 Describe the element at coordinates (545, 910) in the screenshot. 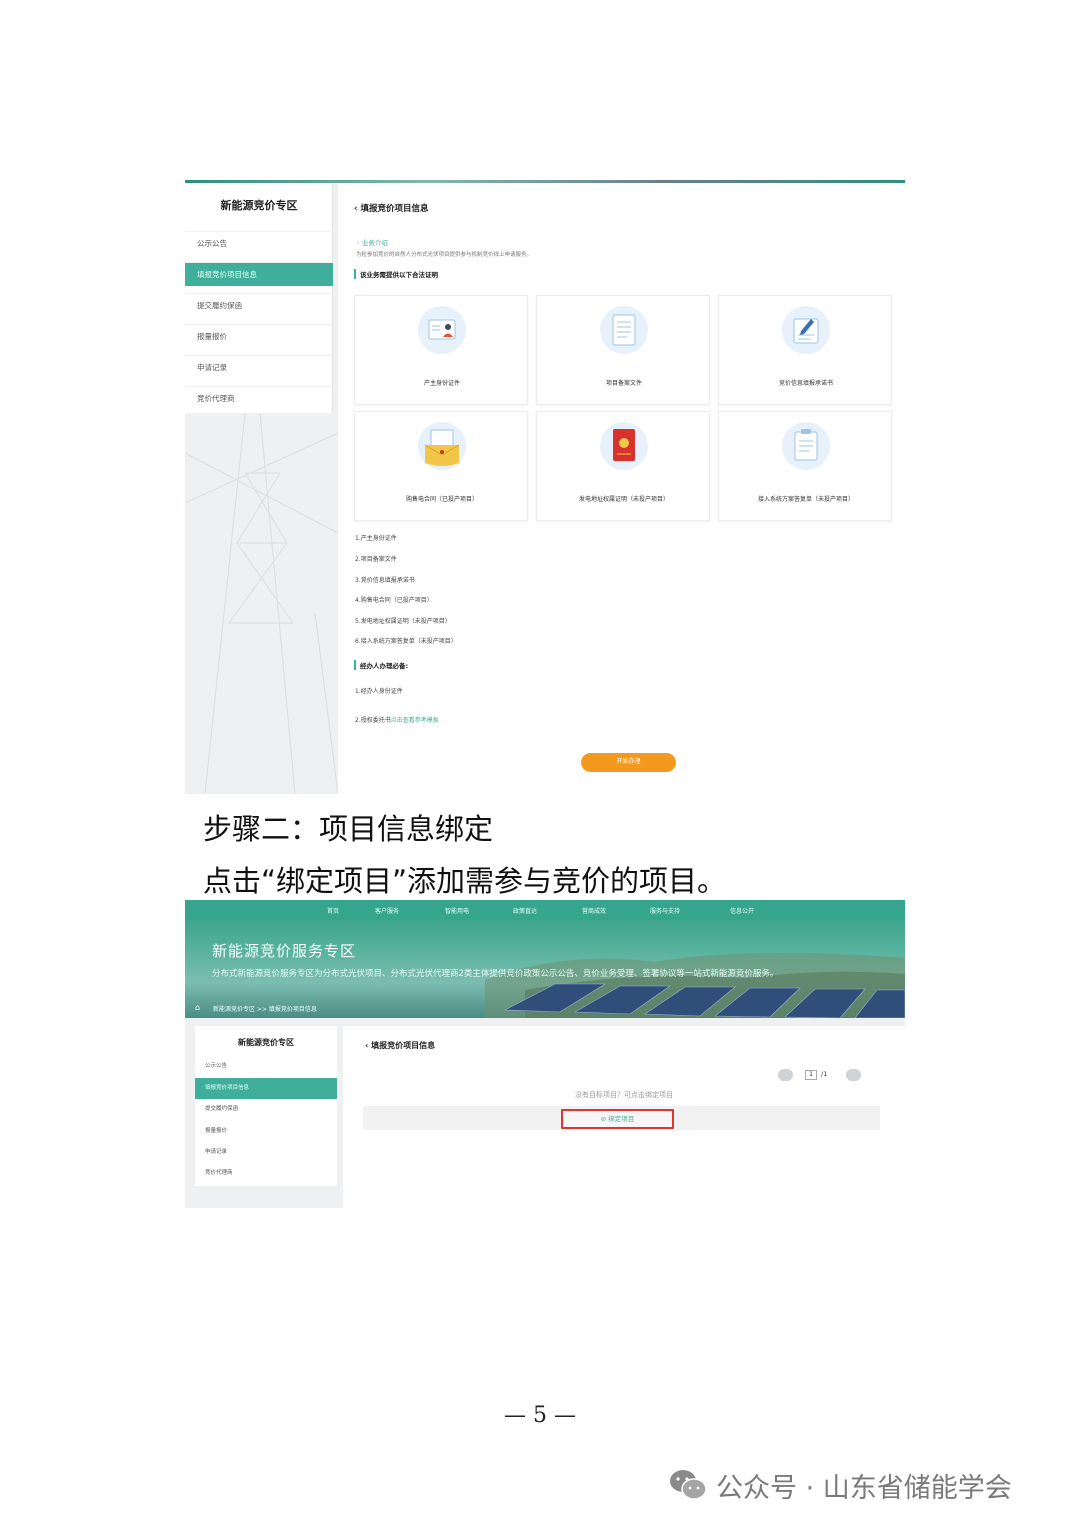

I see `top-nav: 首页 客户服务 智能用电 政策直达 营商成效 服务与支持 信息公开` at that location.